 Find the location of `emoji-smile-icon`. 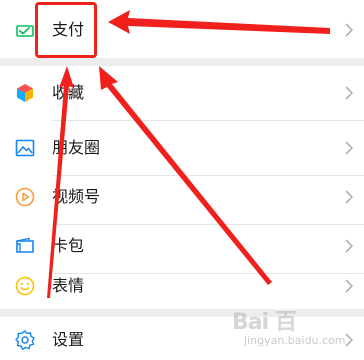

emoji-smile-icon is located at coordinates (25, 286).